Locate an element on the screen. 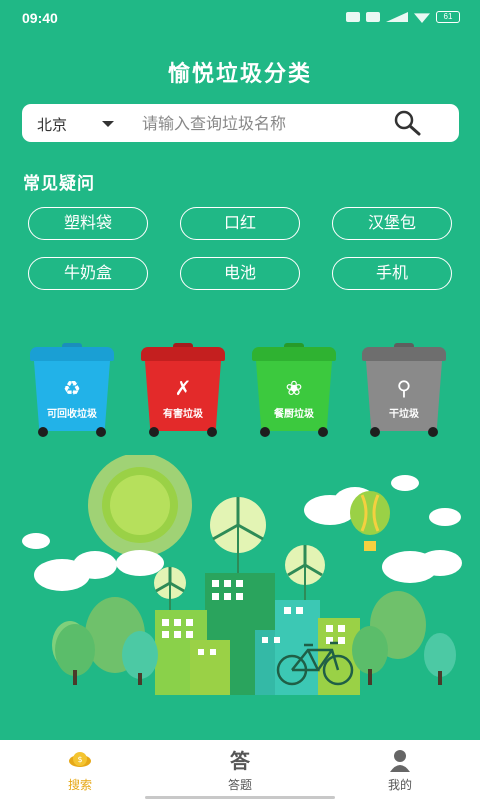 This screenshot has width=480, height=800. sun-icon is located at coordinates (140, 506).